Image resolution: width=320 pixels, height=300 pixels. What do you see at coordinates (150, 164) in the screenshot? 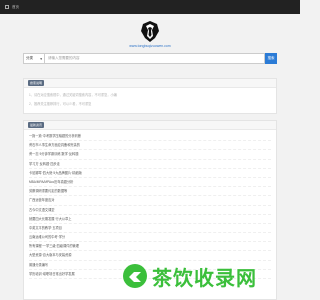
I see `list-item: 学习方·反转题·四步走` at bounding box center [150, 164].